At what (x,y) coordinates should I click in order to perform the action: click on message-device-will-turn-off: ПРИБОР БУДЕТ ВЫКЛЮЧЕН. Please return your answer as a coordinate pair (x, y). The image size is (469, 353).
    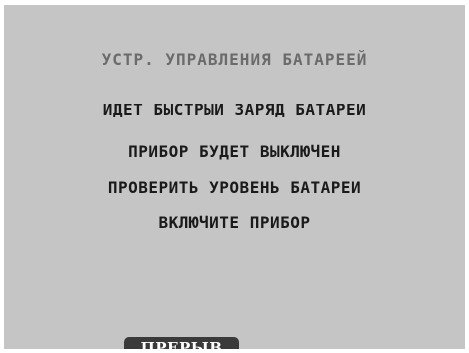
    Looking at the image, I should click on (234, 151).